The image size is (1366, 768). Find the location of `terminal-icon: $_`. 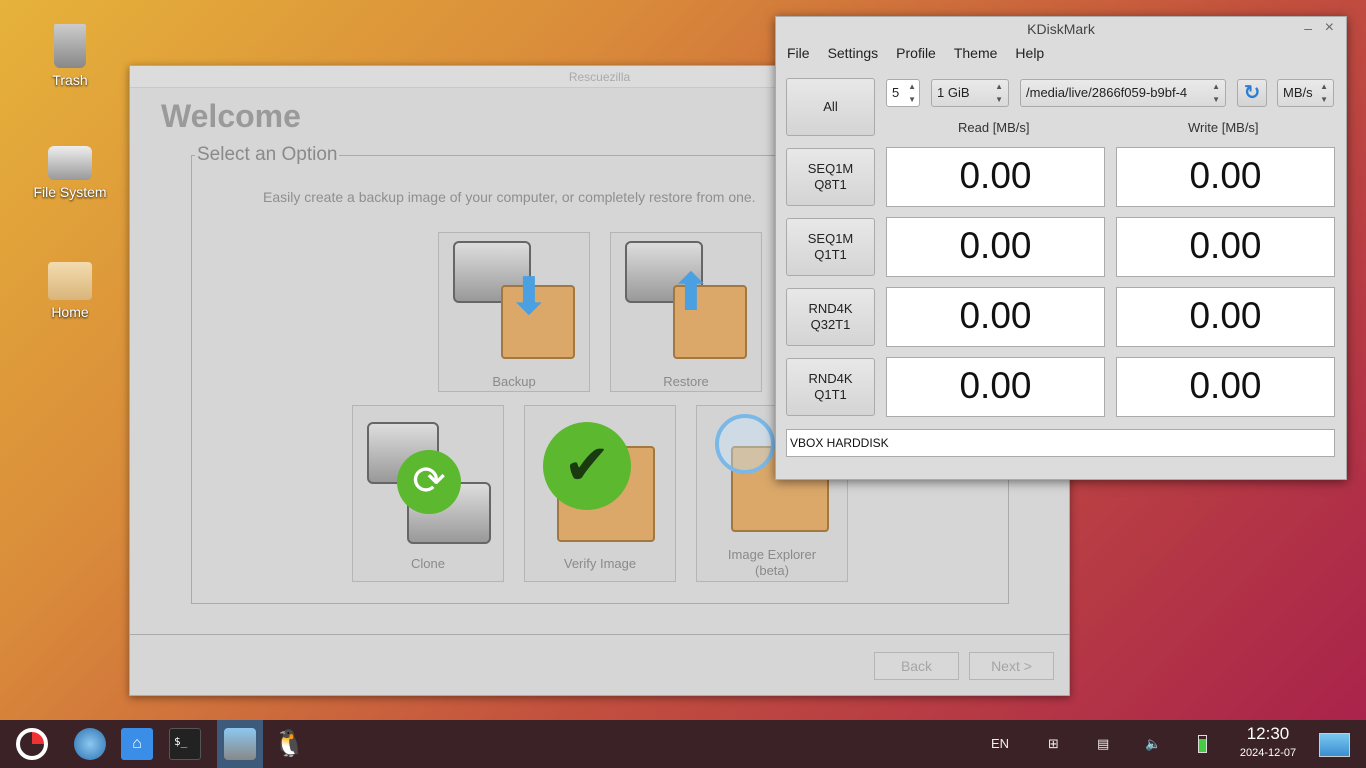

terminal-icon: $_ is located at coordinates (185, 744).